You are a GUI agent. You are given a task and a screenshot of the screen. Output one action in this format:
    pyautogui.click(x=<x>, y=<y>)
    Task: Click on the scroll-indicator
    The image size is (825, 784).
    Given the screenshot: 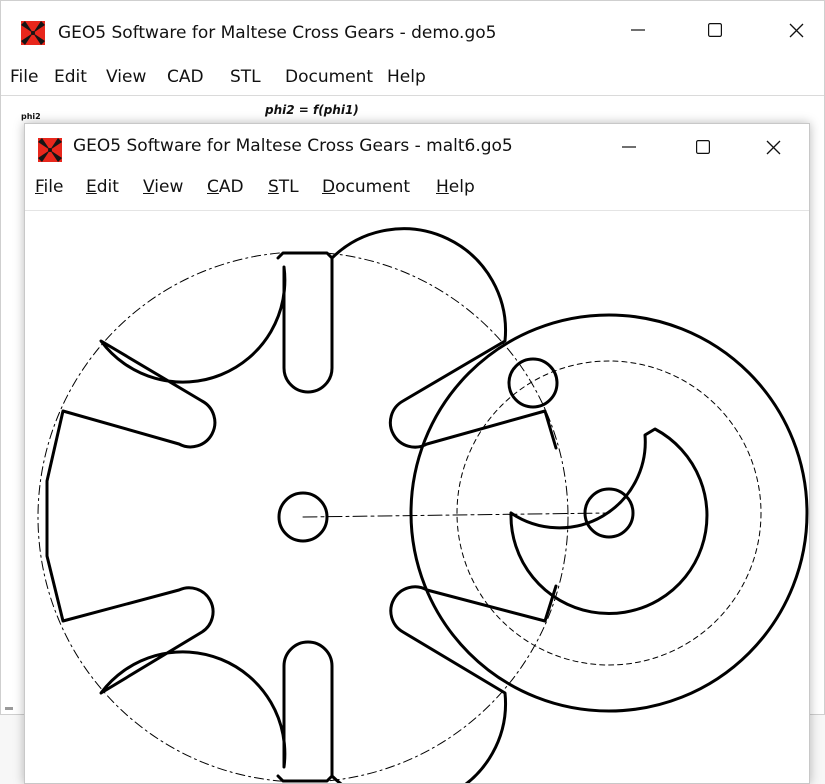 What is the action you would take?
    pyautogui.click(x=9, y=708)
    